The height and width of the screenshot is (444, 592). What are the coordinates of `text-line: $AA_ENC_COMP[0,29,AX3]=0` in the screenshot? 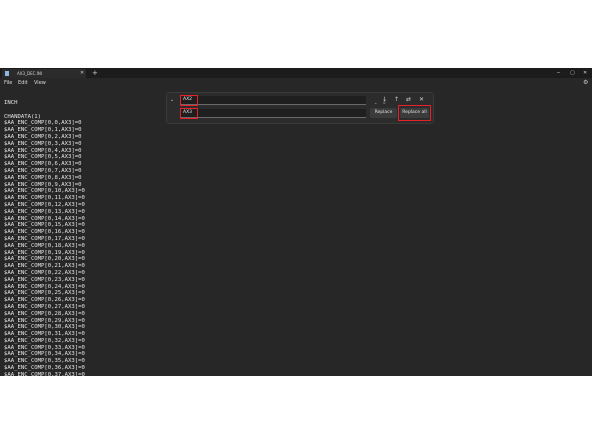 It's located at (44, 320).